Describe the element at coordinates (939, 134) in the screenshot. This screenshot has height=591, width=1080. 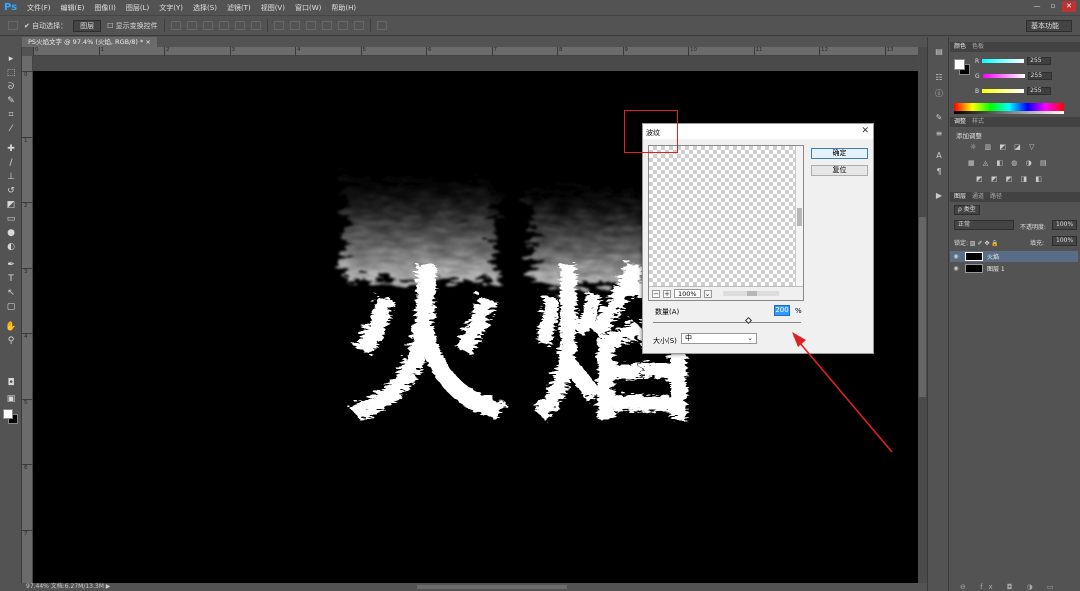
I see `brush-presets-icon: ≡` at that location.